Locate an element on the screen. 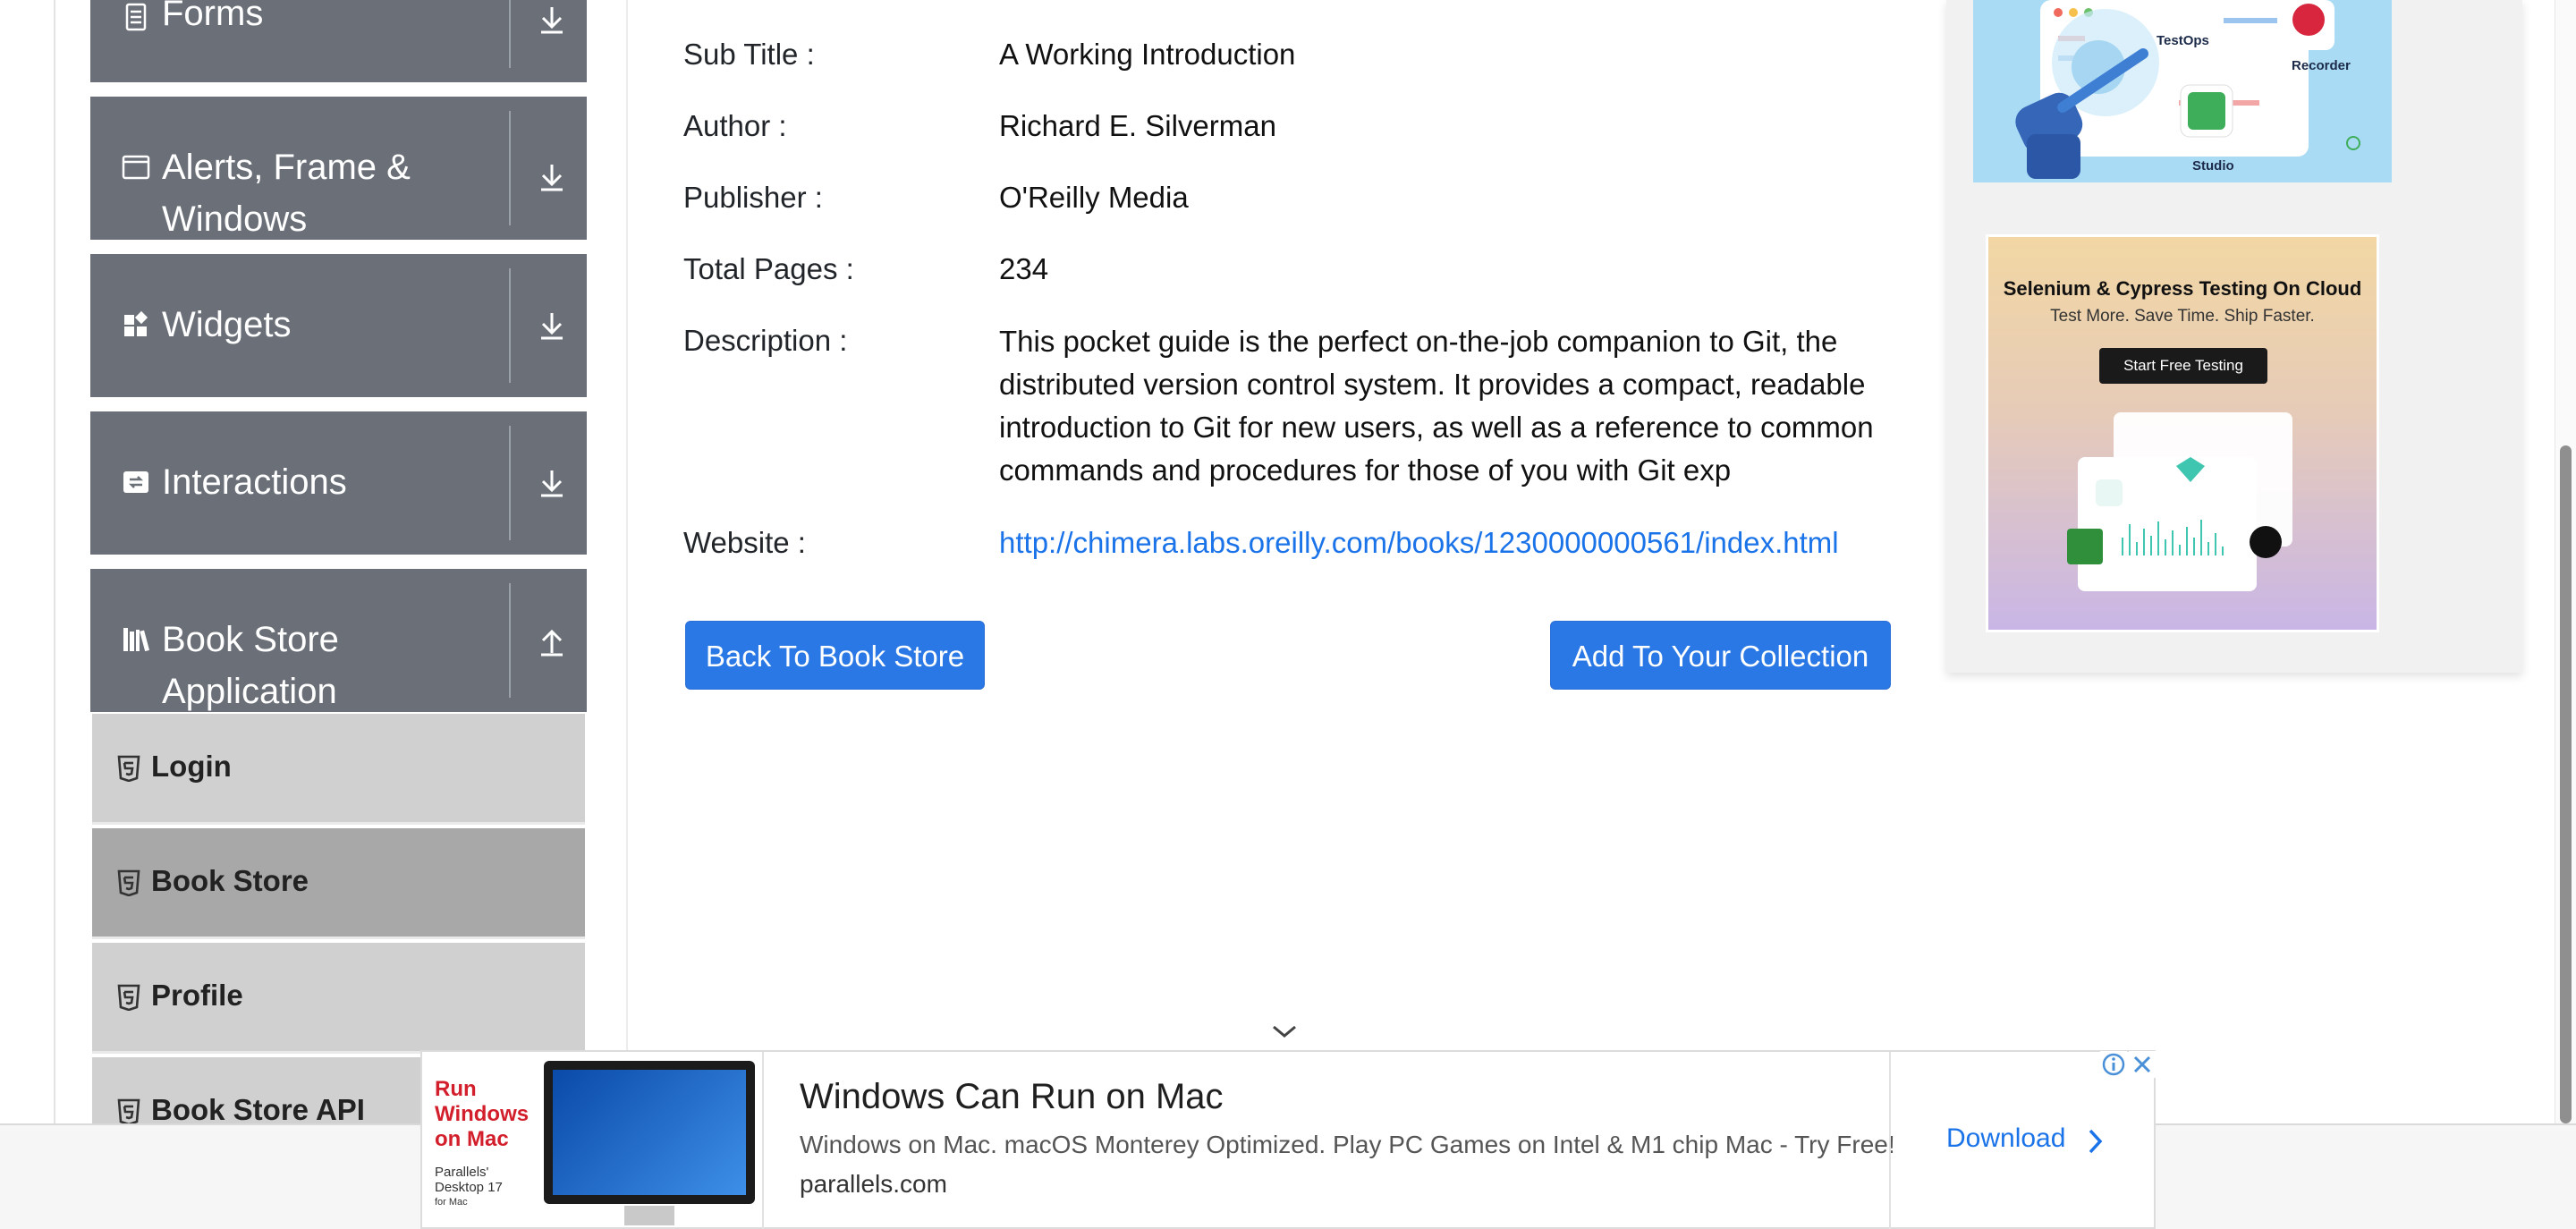 This screenshot has width=2576, height=1229. chevron-down-icon is located at coordinates (1284, 1031).